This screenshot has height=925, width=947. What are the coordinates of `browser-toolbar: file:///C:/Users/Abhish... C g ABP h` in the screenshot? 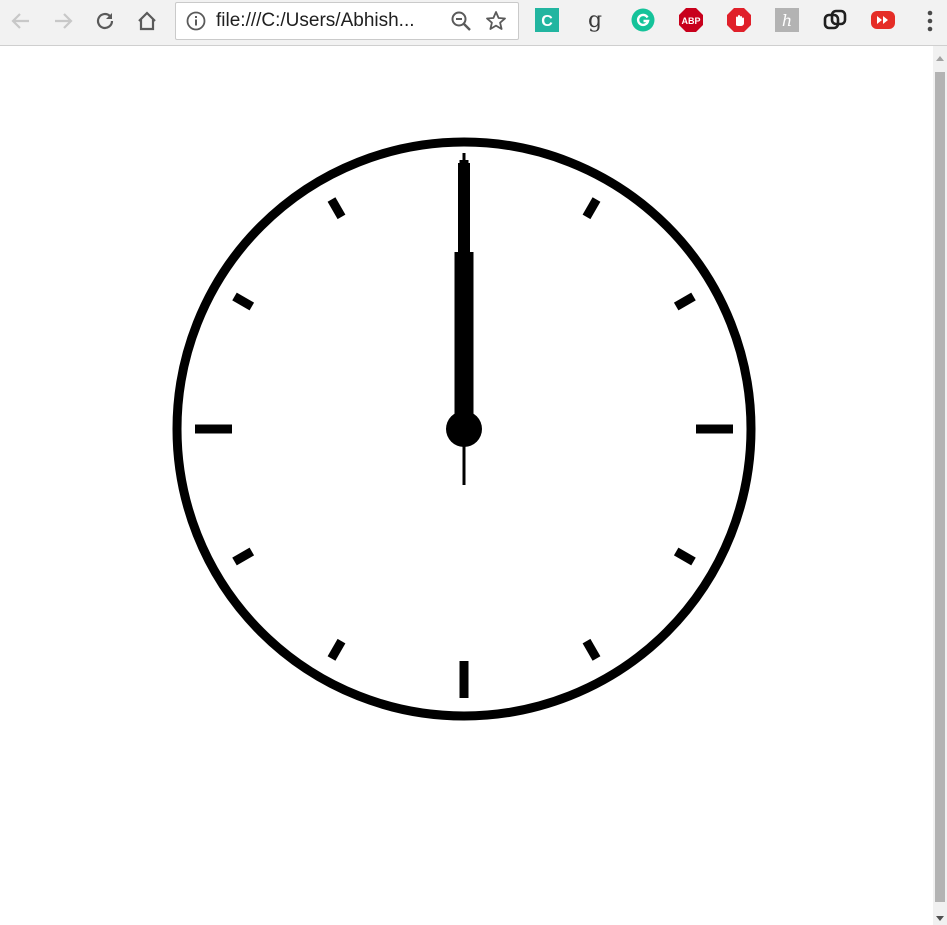 It's located at (473, 23).